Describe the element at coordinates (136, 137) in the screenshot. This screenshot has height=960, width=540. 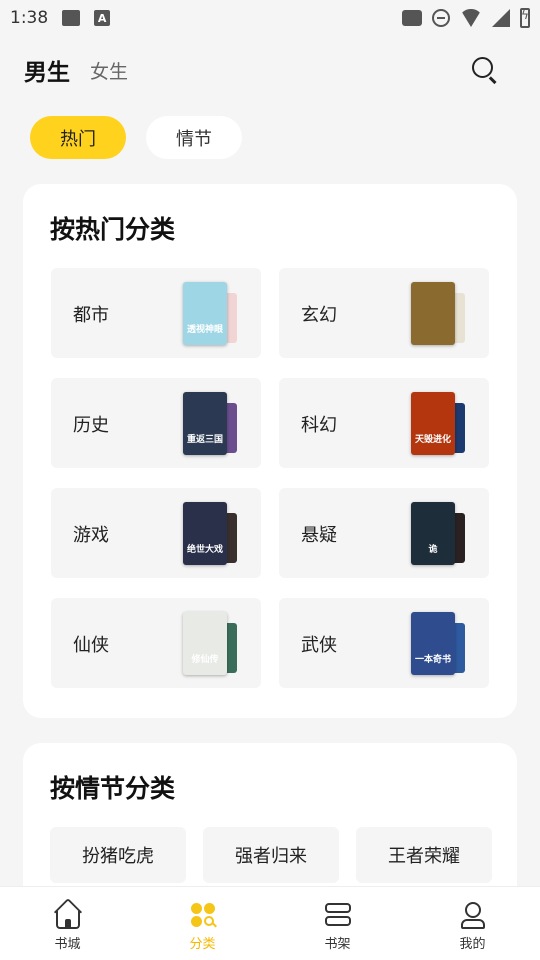
I see `filter-pills: 热门 情节` at that location.